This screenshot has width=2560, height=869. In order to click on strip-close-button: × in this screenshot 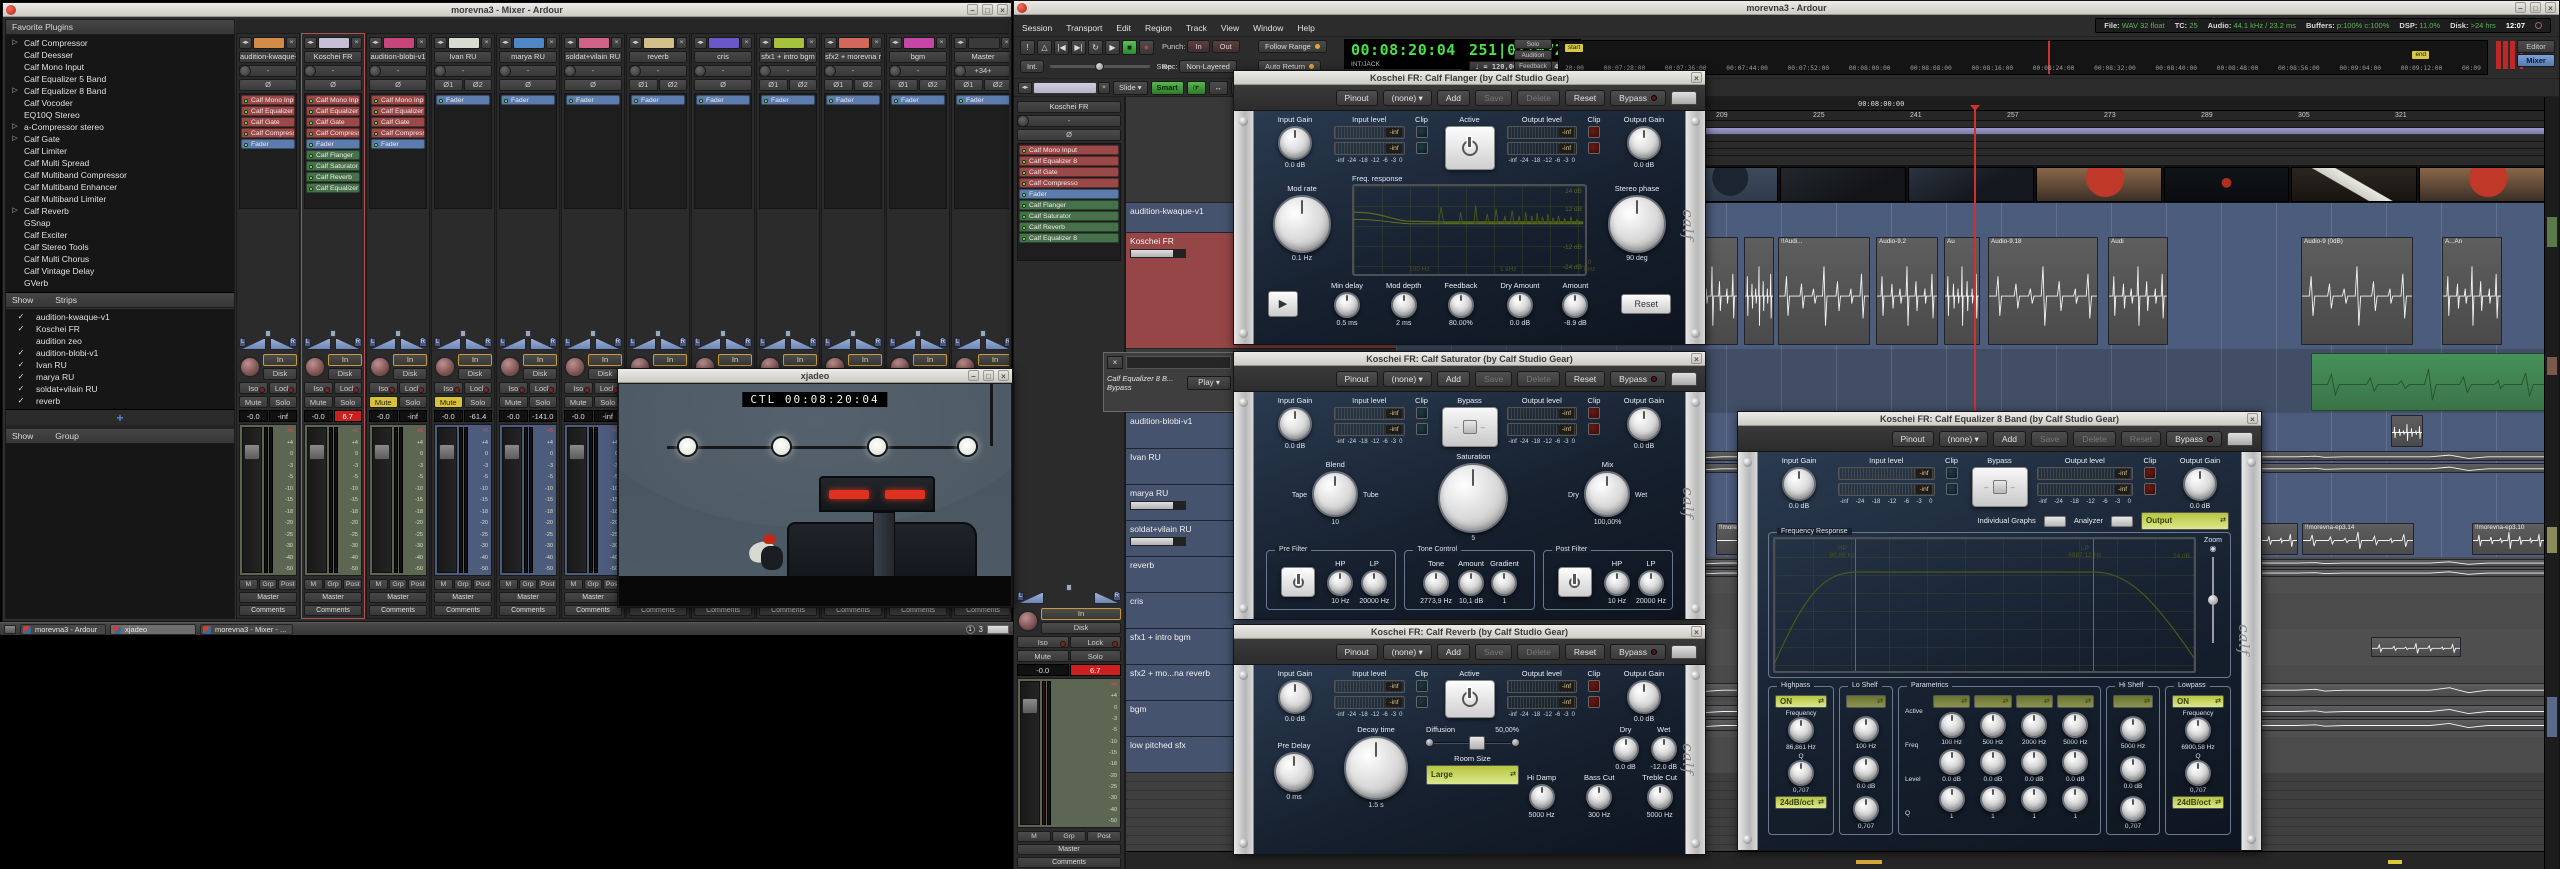, I will do `click(746, 43)`.